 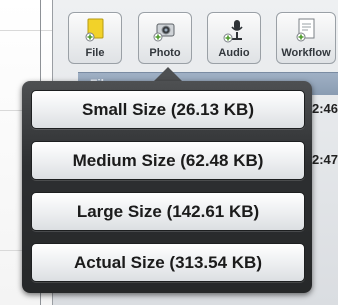 I want to click on file-label: File, so click(x=95, y=53).